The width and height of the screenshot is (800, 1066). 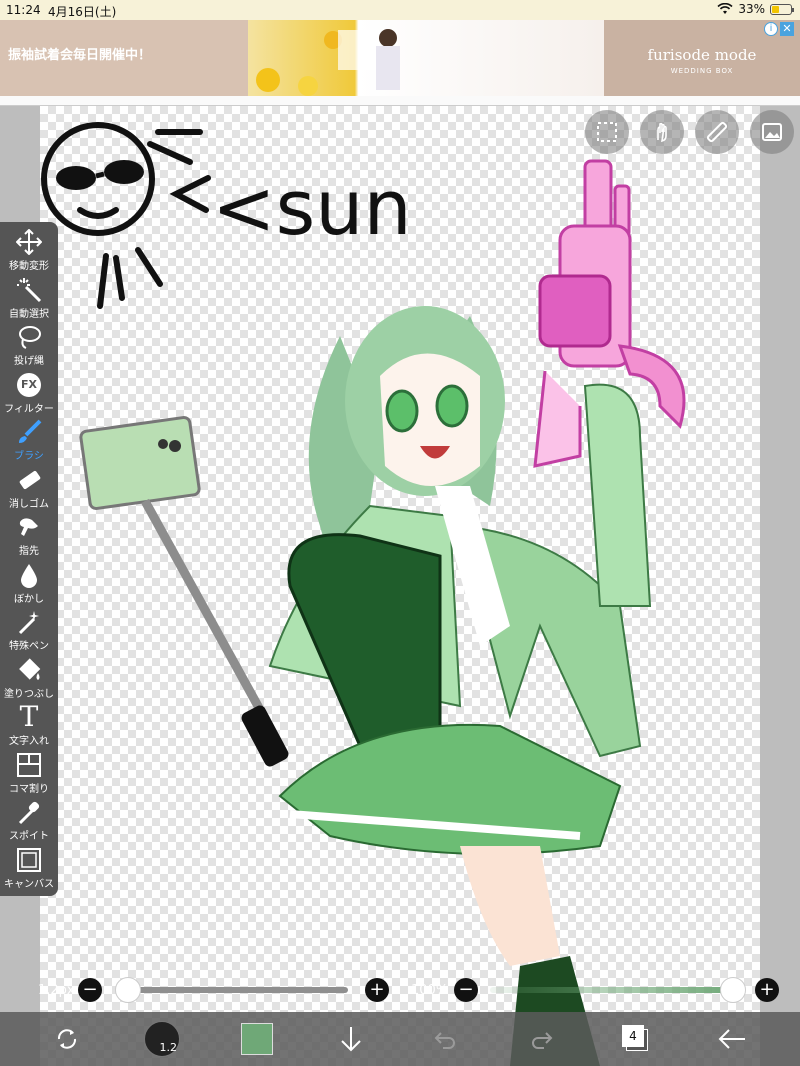 I want to click on tool-lasso: 投げ縄, so click(x=29, y=346).